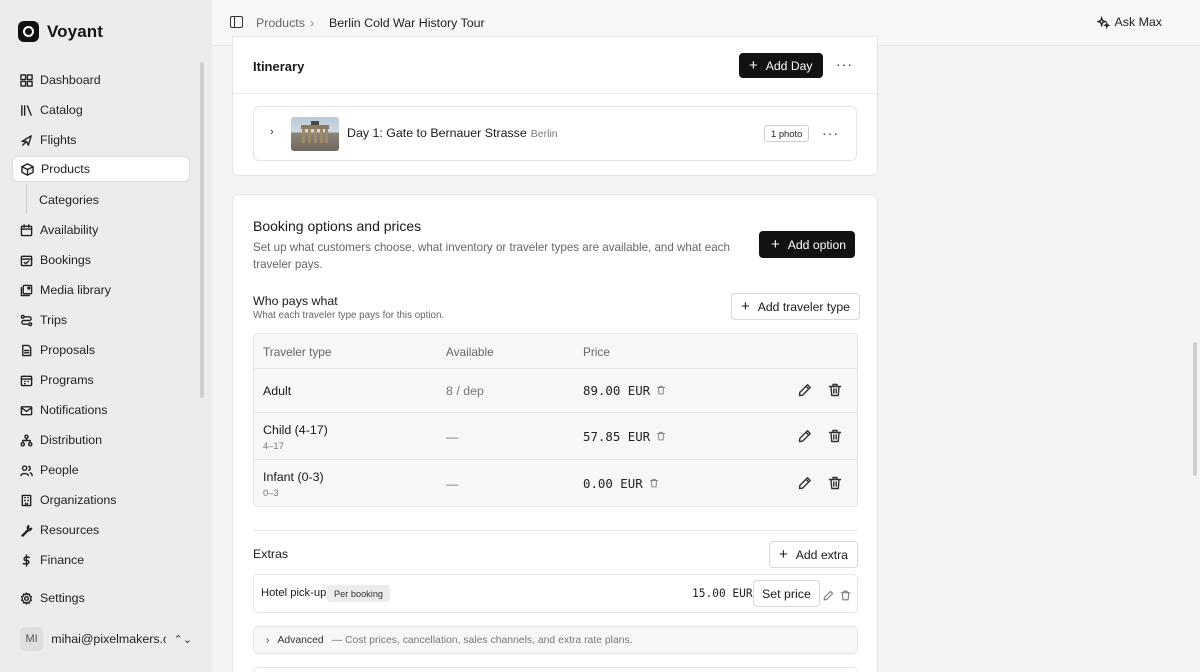 Image resolution: width=1200 pixels, height=672 pixels. What do you see at coordinates (781, 65) in the screenshot?
I see `add-day-button: + Add Day` at bounding box center [781, 65].